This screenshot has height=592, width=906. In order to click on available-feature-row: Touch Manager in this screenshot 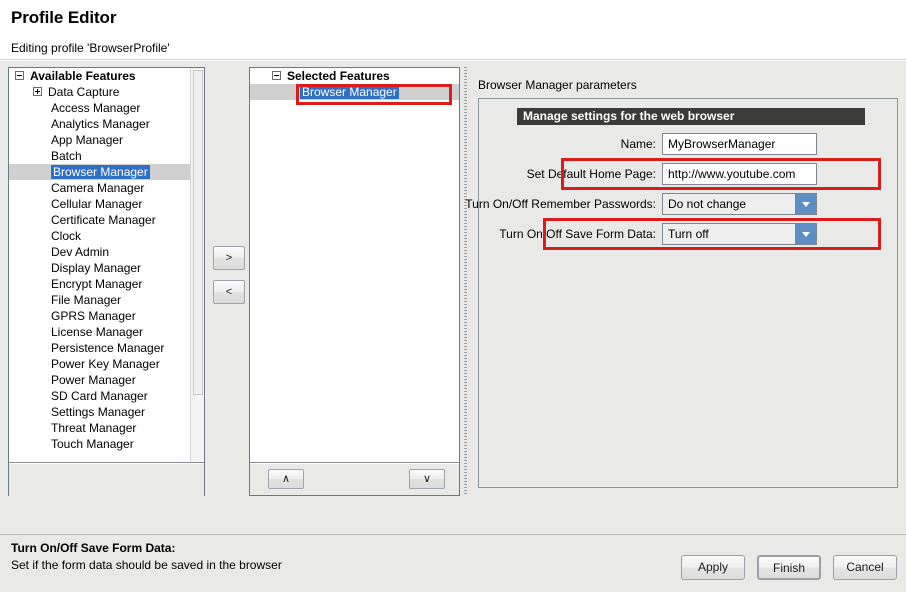, I will do `click(106, 444)`.